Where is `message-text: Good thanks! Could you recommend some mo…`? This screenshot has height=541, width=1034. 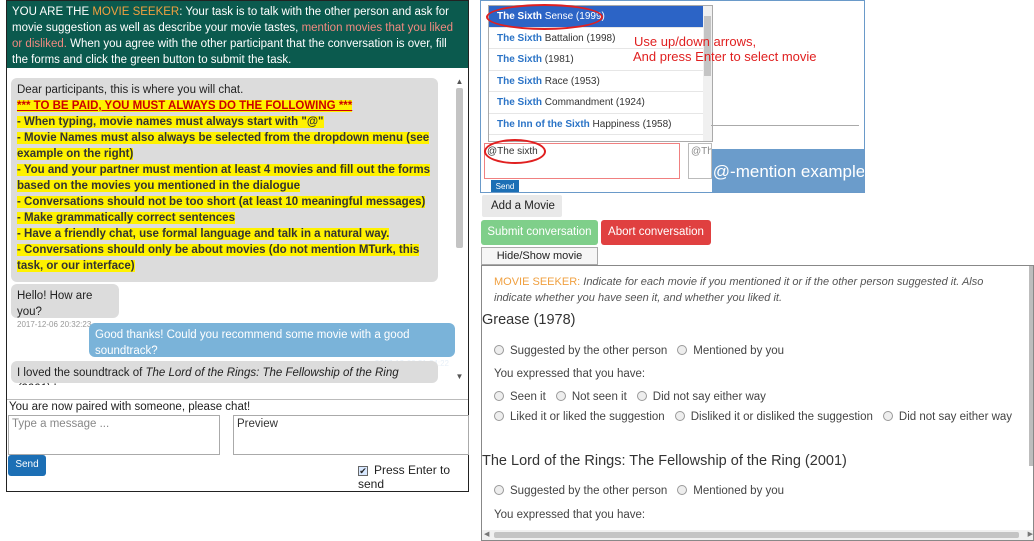 message-text: Good thanks! Could you recommend some mo… is located at coordinates (252, 343).